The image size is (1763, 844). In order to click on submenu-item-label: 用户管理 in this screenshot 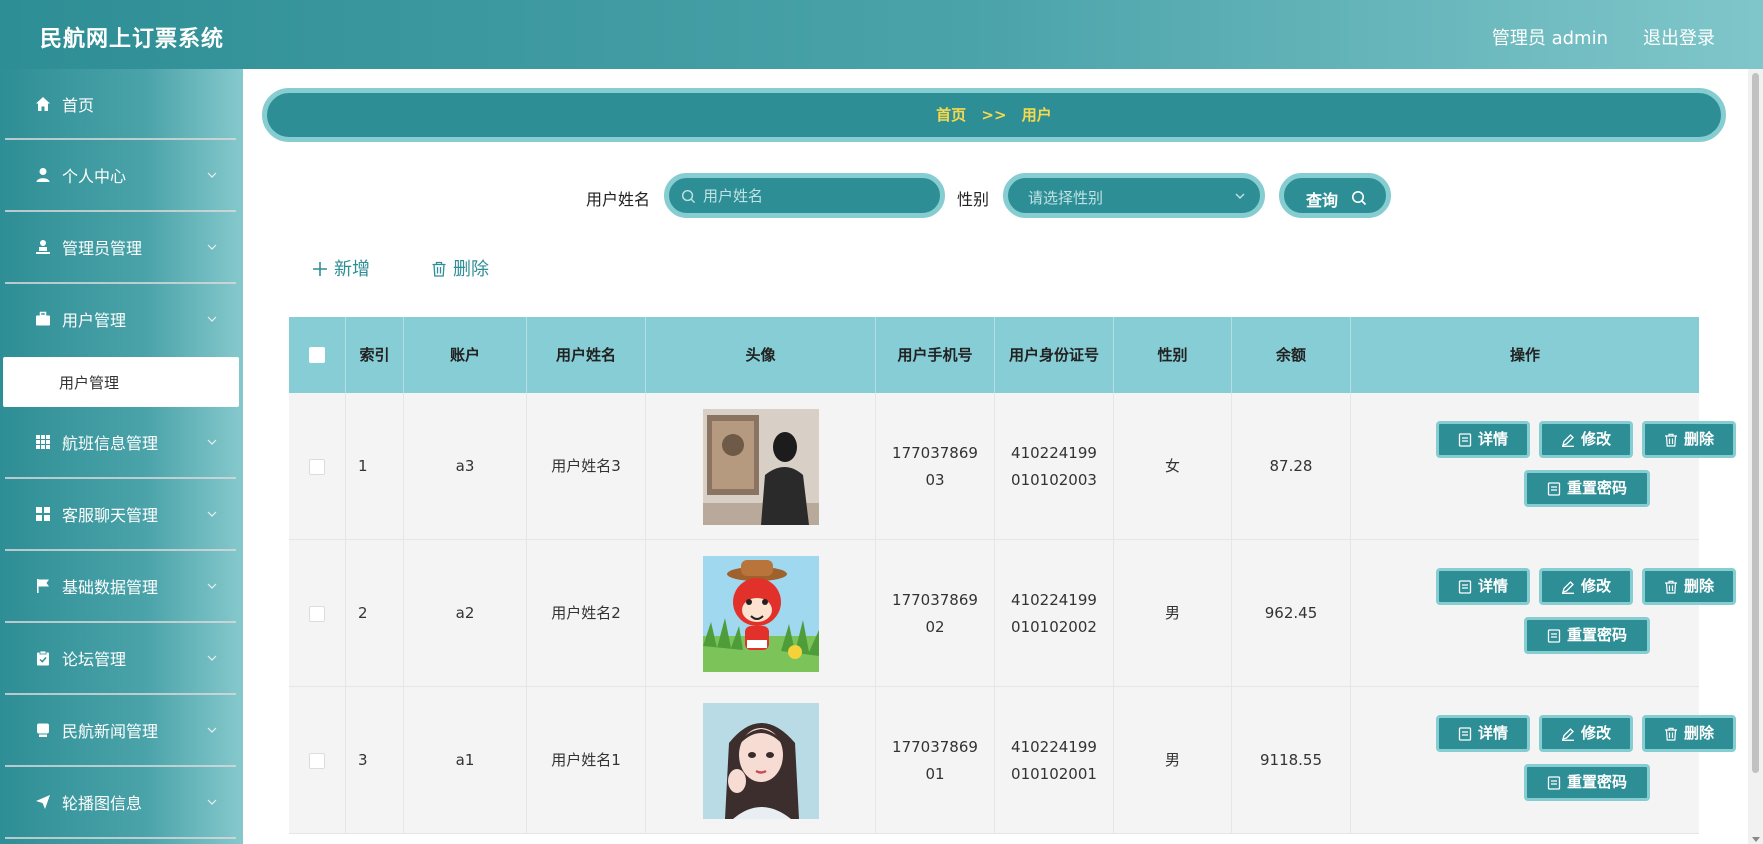, I will do `click(89, 383)`.